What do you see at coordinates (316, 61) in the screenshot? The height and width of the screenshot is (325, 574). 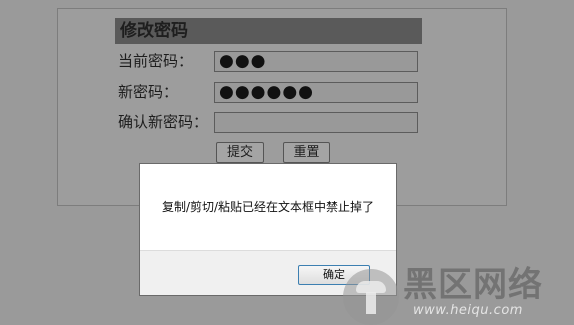 I see `current-password-input: ●●●` at bounding box center [316, 61].